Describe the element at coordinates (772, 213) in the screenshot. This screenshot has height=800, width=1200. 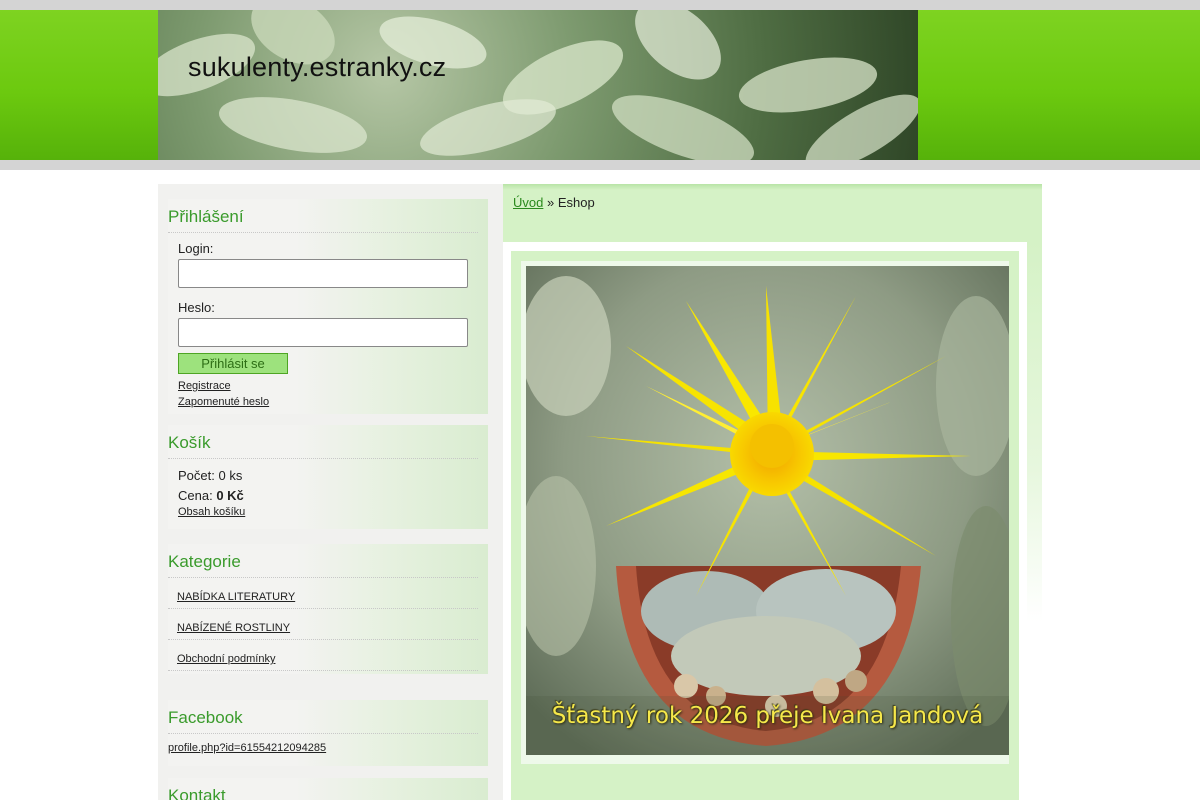
I see `breadcrumb-bar: Úvod » Eshop` at that location.